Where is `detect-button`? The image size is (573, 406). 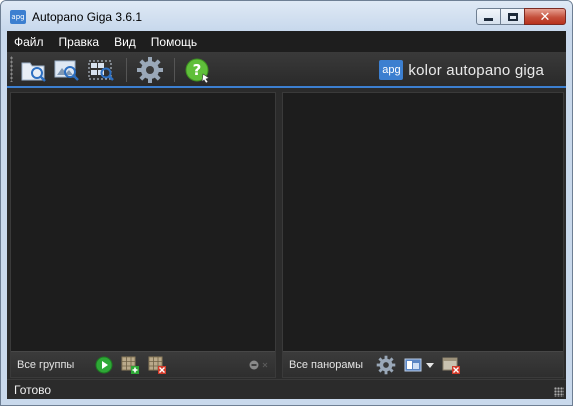
detect-button is located at coordinates (101, 70).